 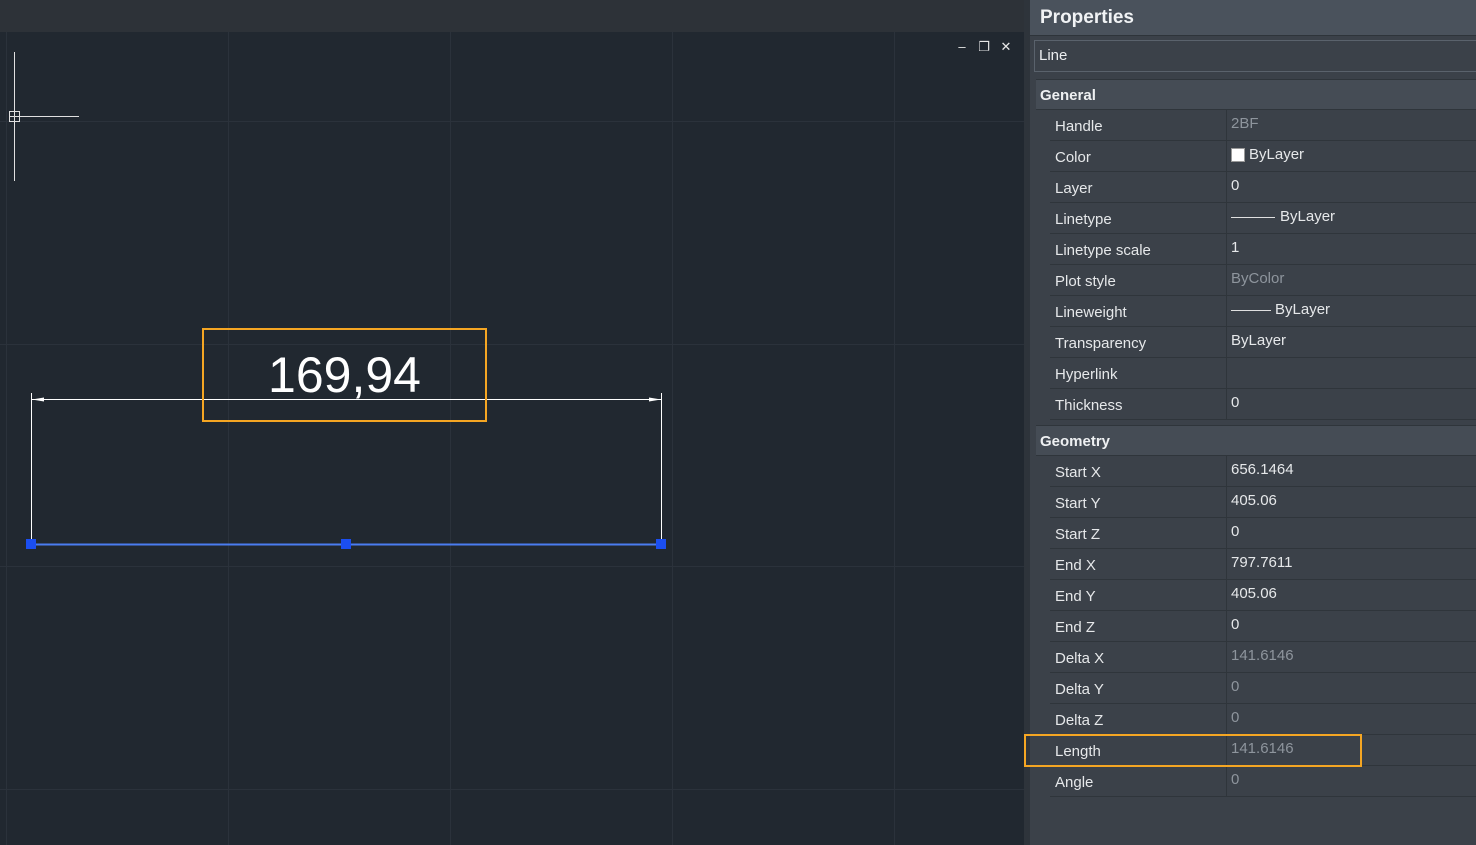 I want to click on property-name: Handle, so click(x=1138, y=125).